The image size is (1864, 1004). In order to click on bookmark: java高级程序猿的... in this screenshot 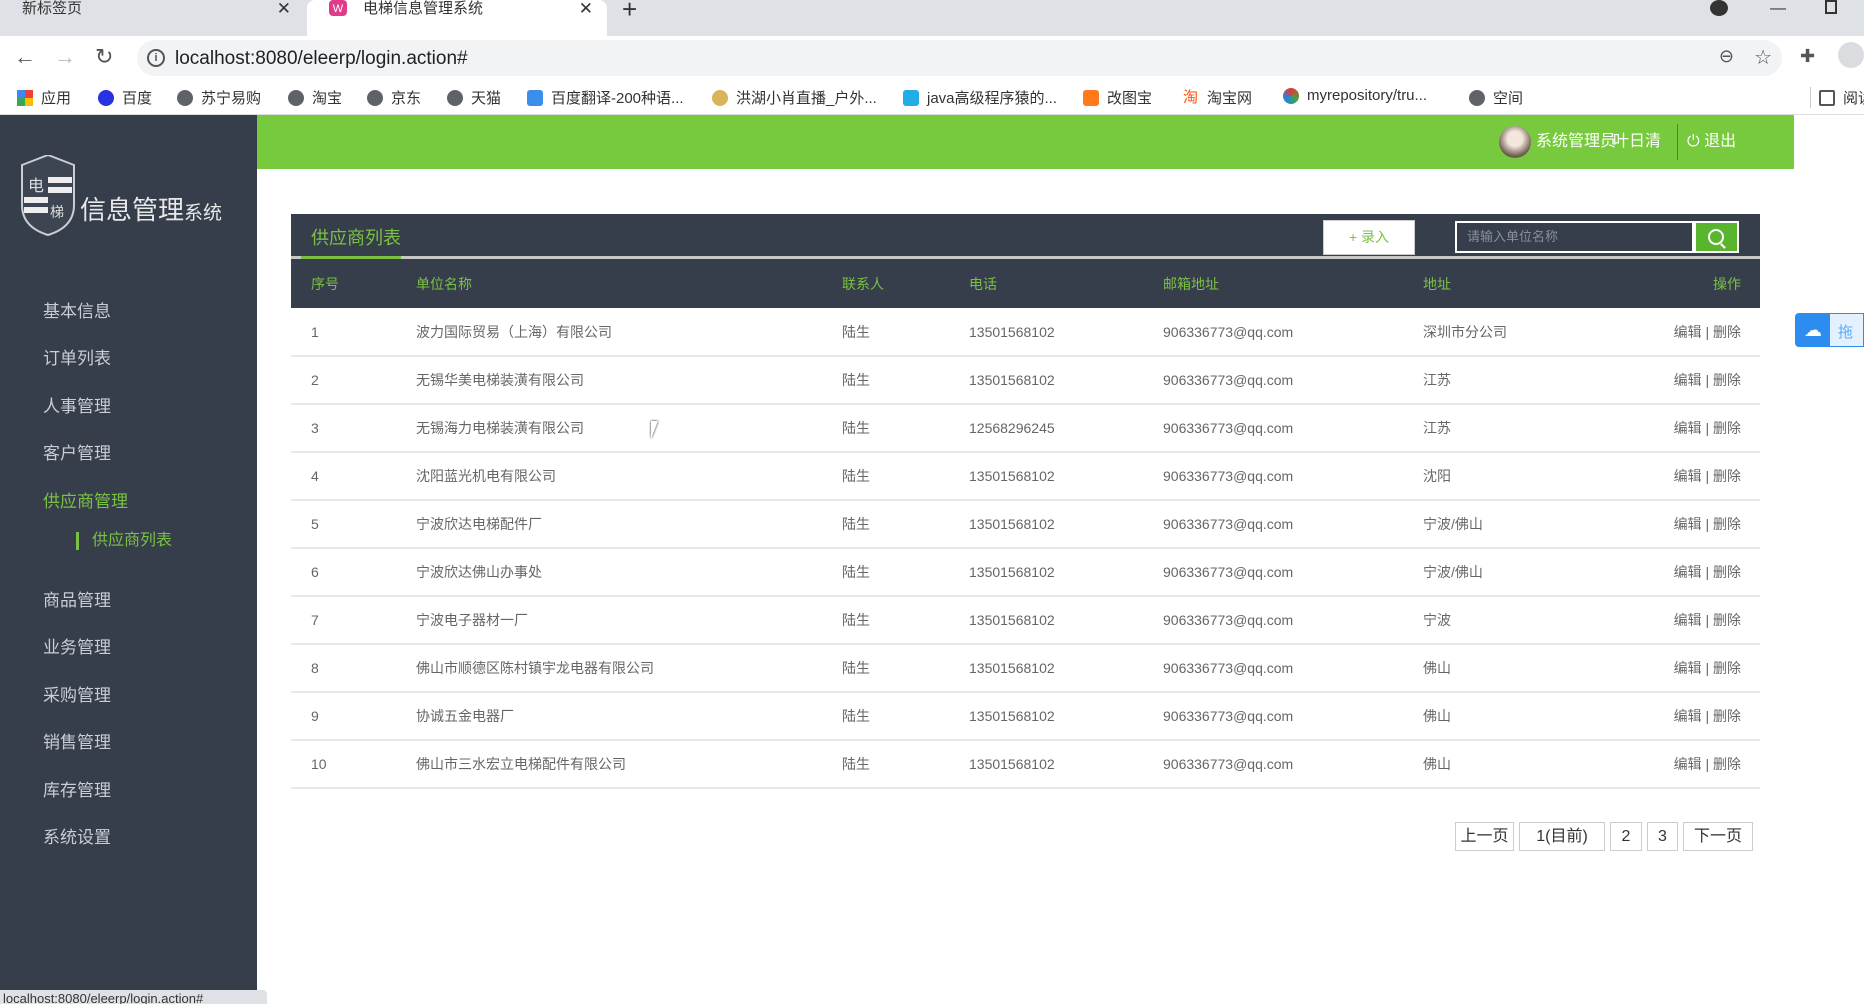, I will do `click(980, 97)`.